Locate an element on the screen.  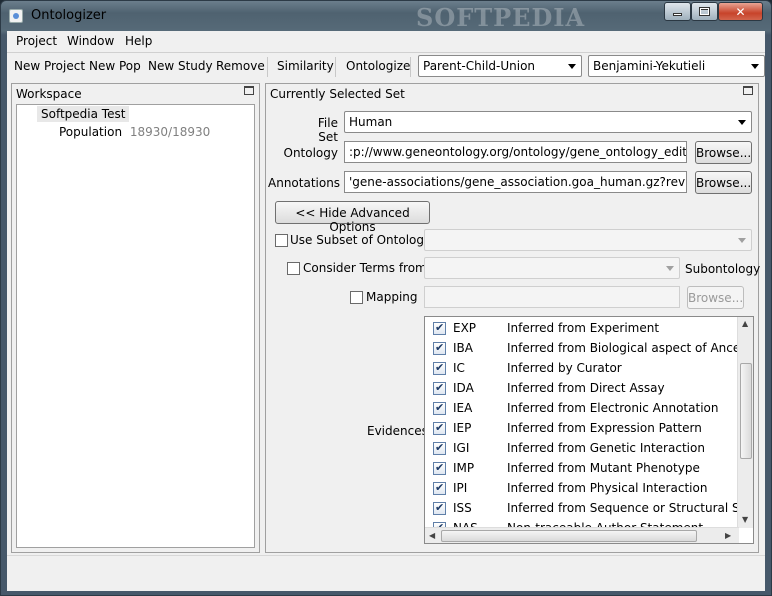
consider-terms-label: Consider Terms from is located at coordinates (365, 268).